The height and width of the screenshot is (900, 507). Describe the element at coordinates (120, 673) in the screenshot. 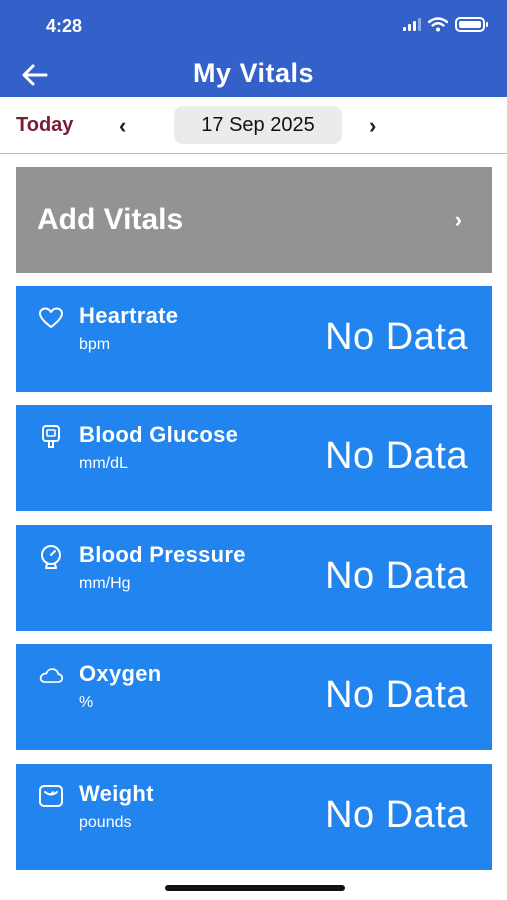

I see `vital-name: Oxygen` at that location.